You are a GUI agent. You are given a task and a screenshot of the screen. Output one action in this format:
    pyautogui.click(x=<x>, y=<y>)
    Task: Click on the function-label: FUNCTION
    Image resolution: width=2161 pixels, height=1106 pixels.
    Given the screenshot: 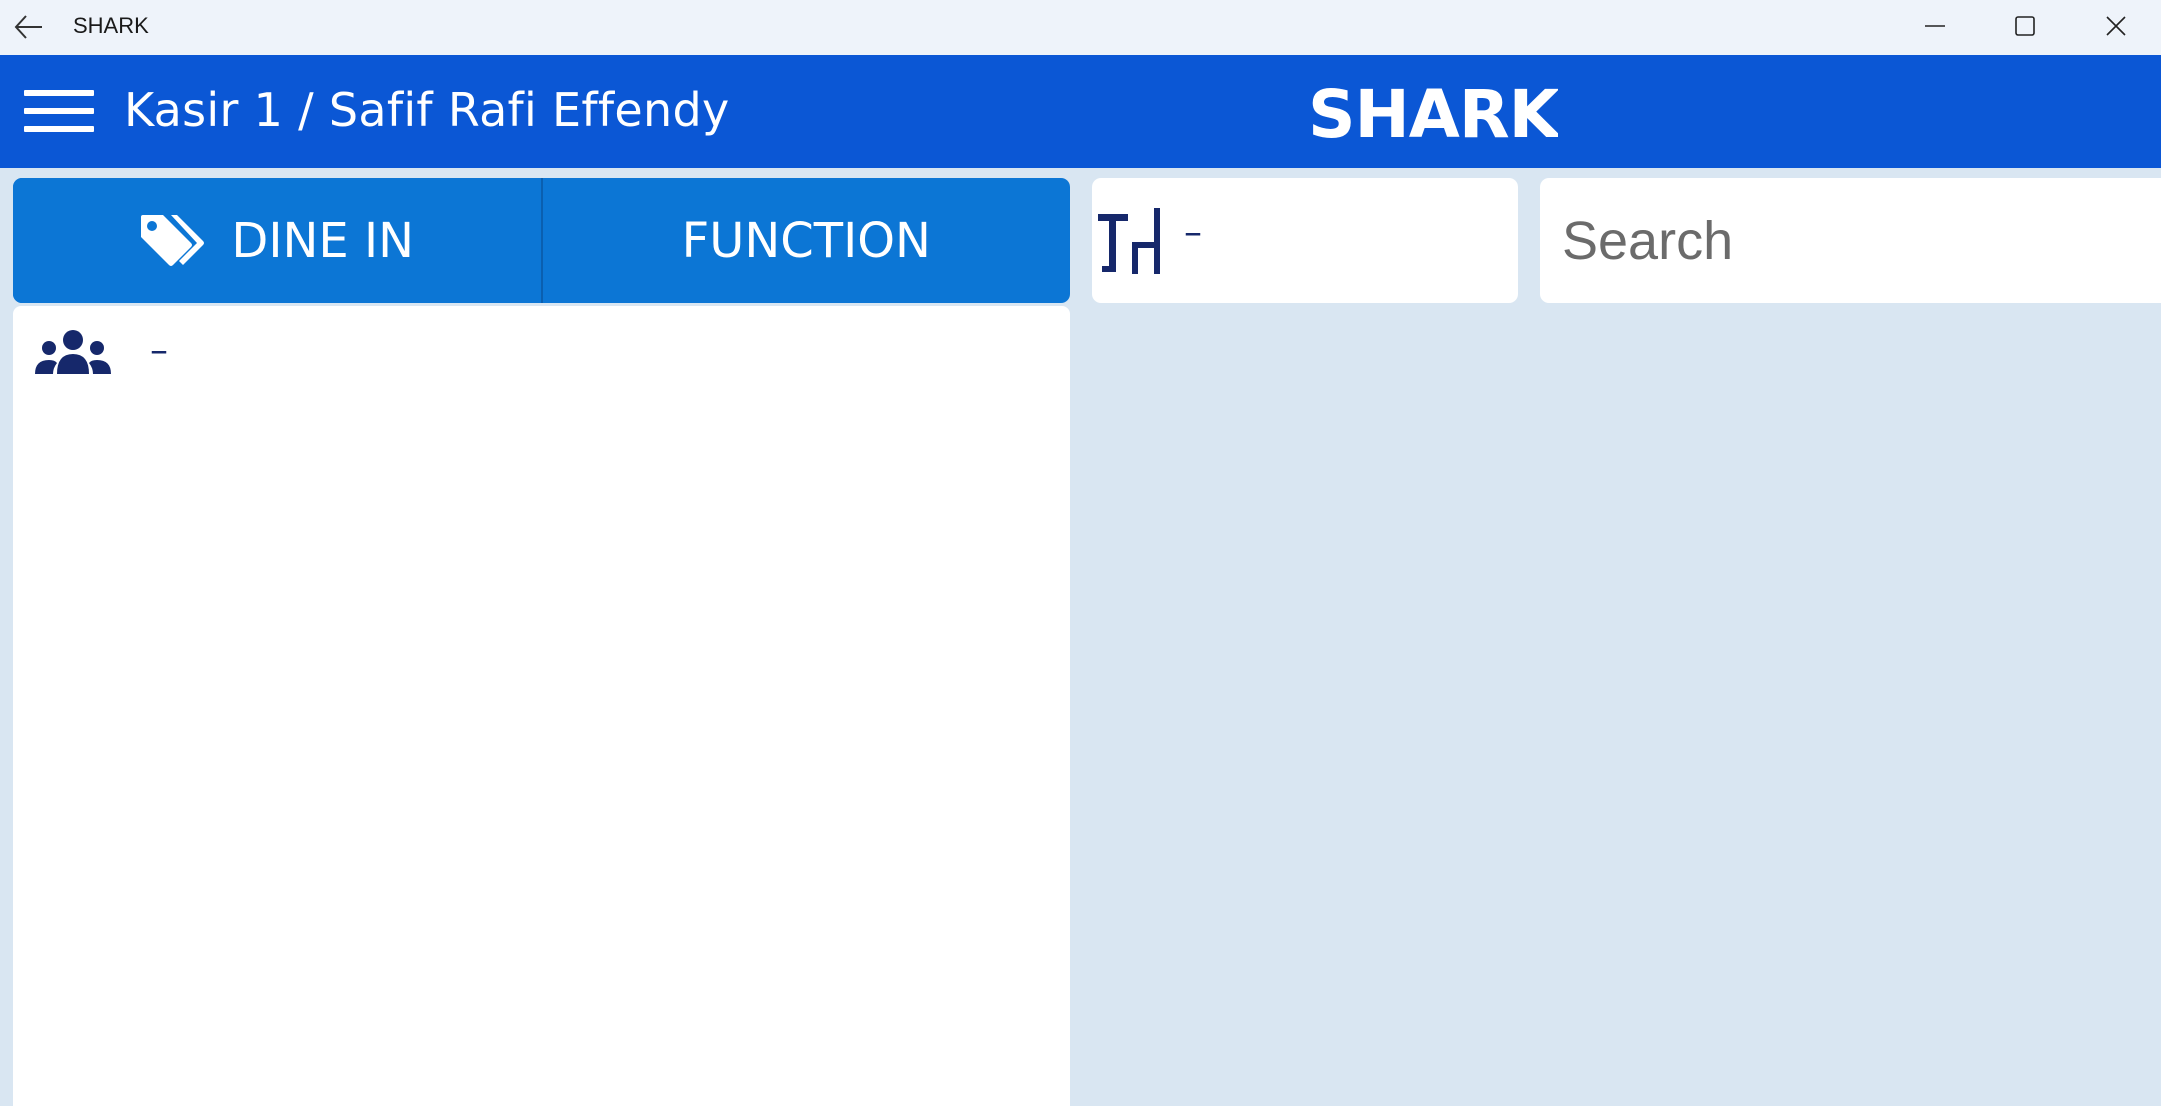 What is the action you would take?
    pyautogui.click(x=806, y=240)
    